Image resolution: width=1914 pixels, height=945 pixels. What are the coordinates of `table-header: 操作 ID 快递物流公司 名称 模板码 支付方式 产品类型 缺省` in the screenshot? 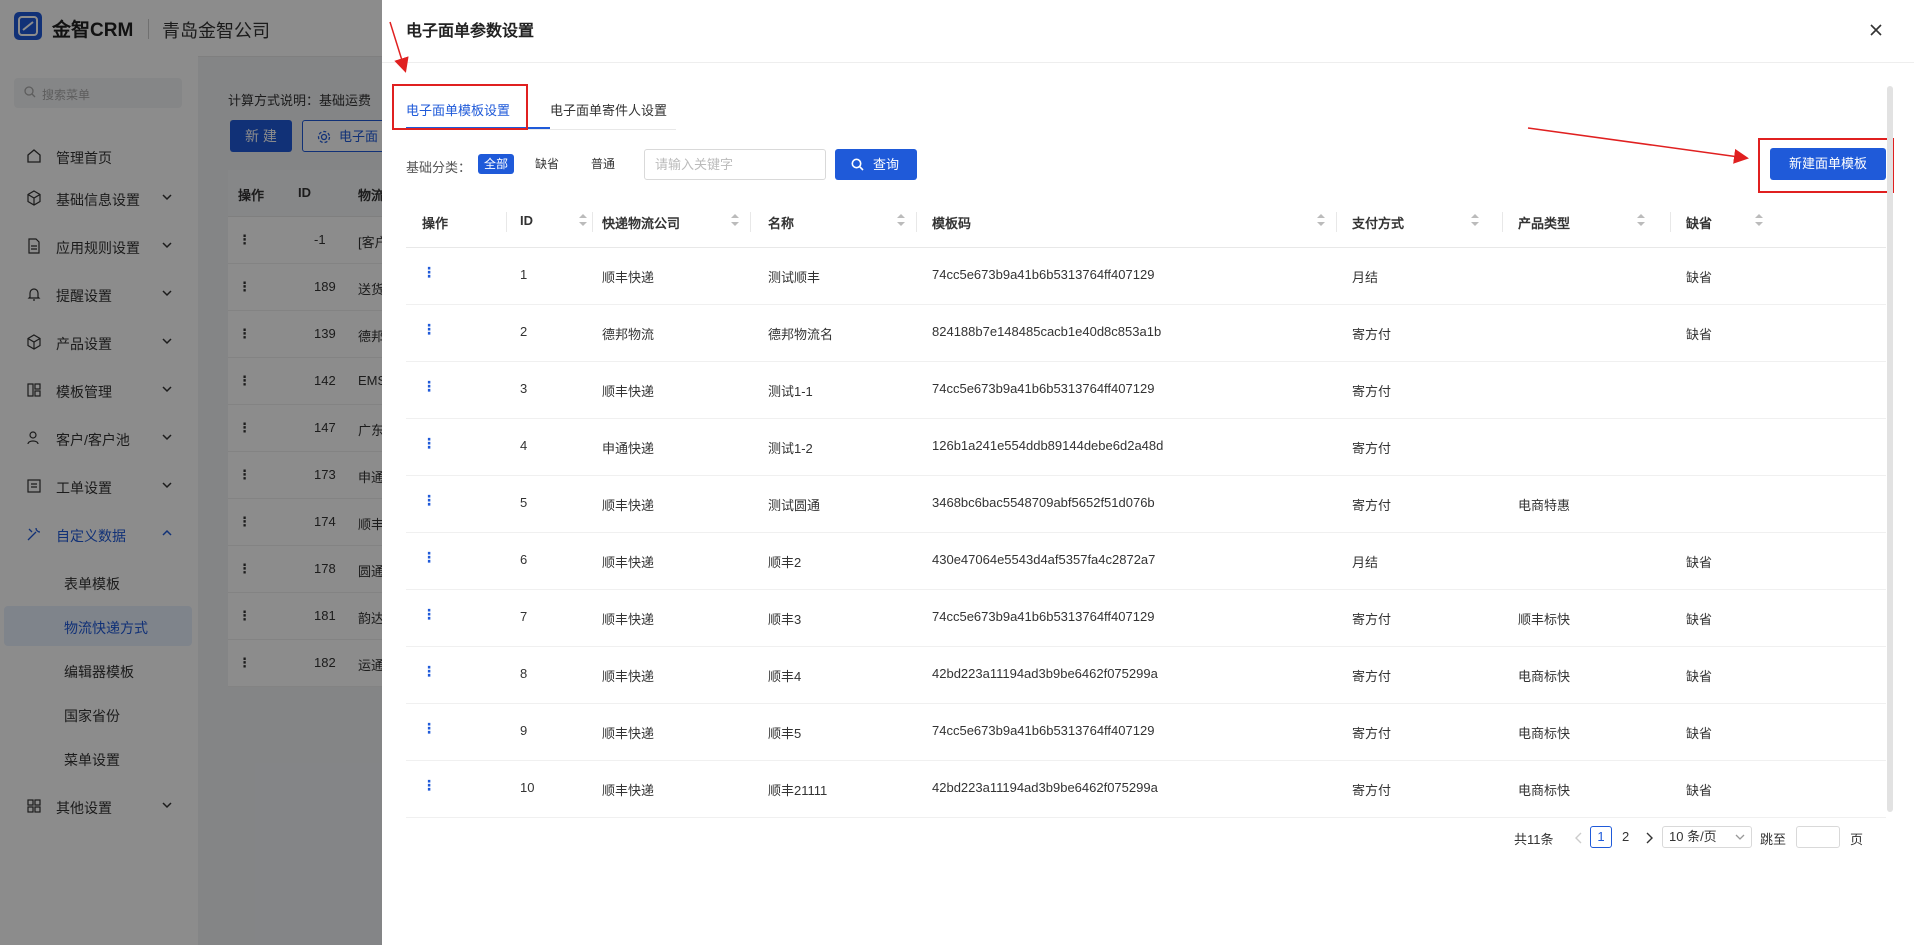 It's located at (1146, 222).